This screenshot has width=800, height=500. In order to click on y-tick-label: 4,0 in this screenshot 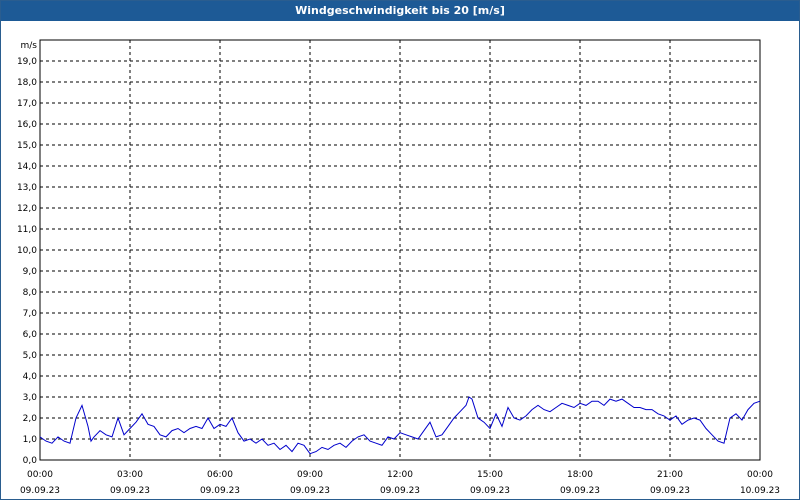, I will do `click(30, 377)`.